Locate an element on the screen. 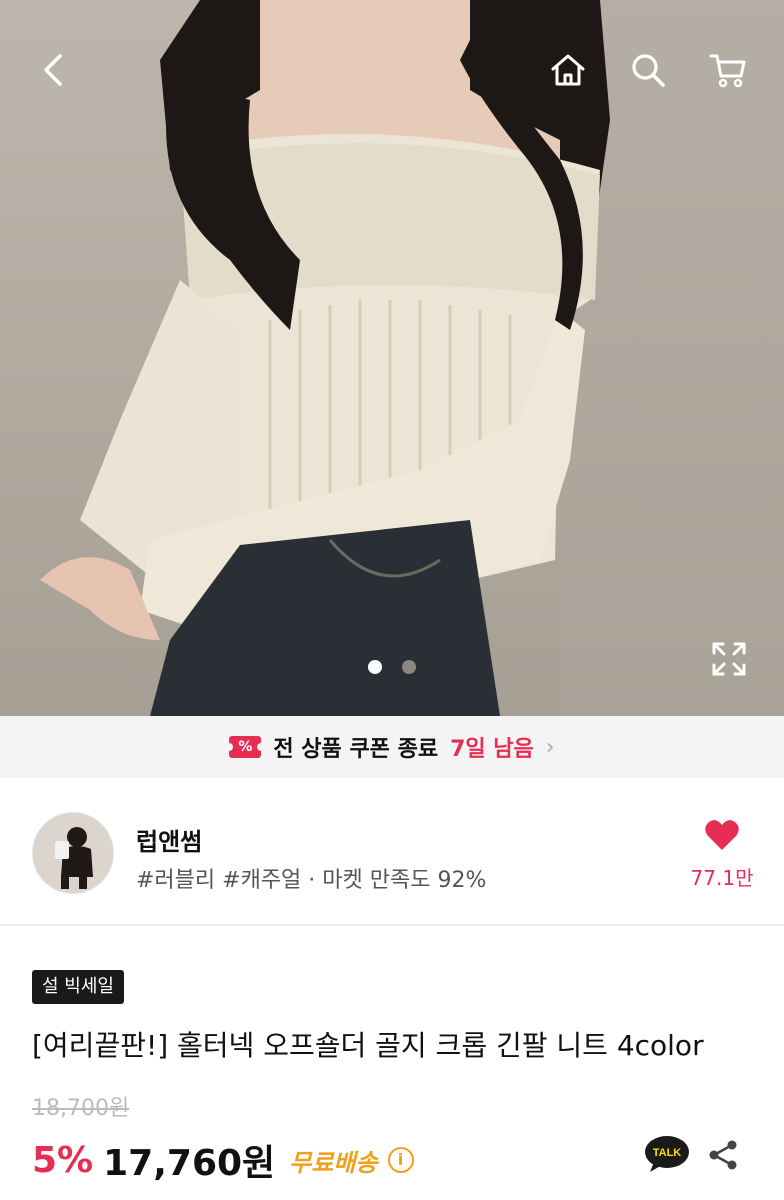 The image size is (784, 1200). favorite-button: 77.1만 is located at coordinates (722, 854).